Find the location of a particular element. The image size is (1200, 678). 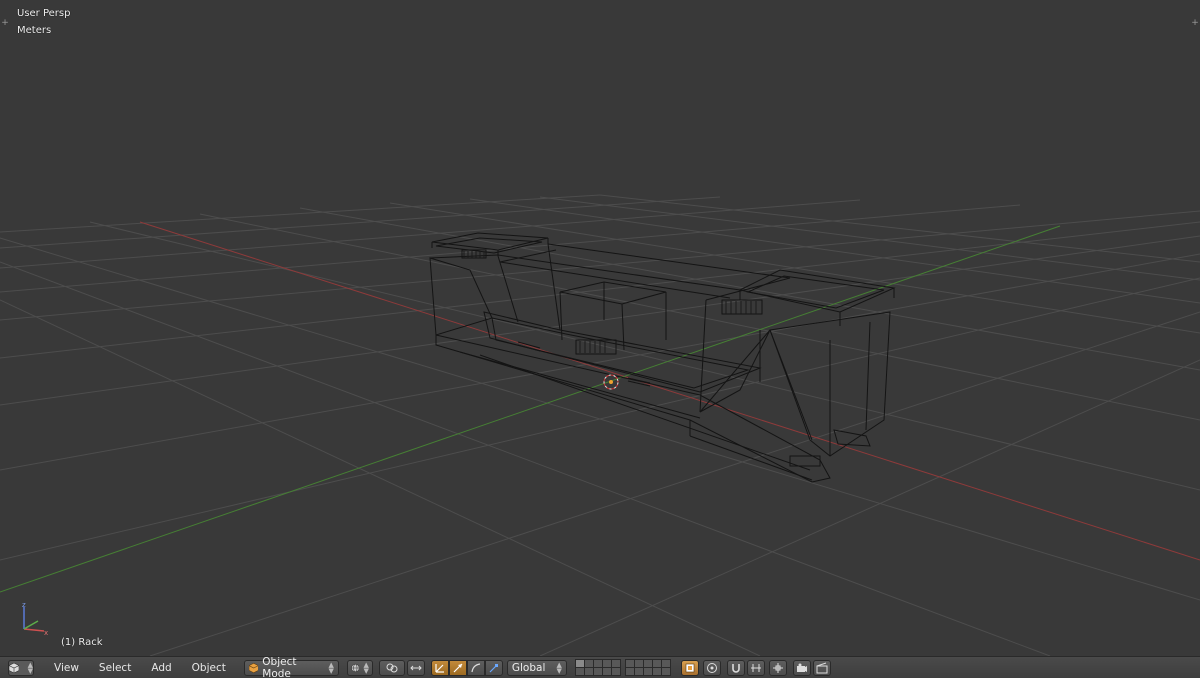

snap-increment-icon is located at coordinates (755, 667).